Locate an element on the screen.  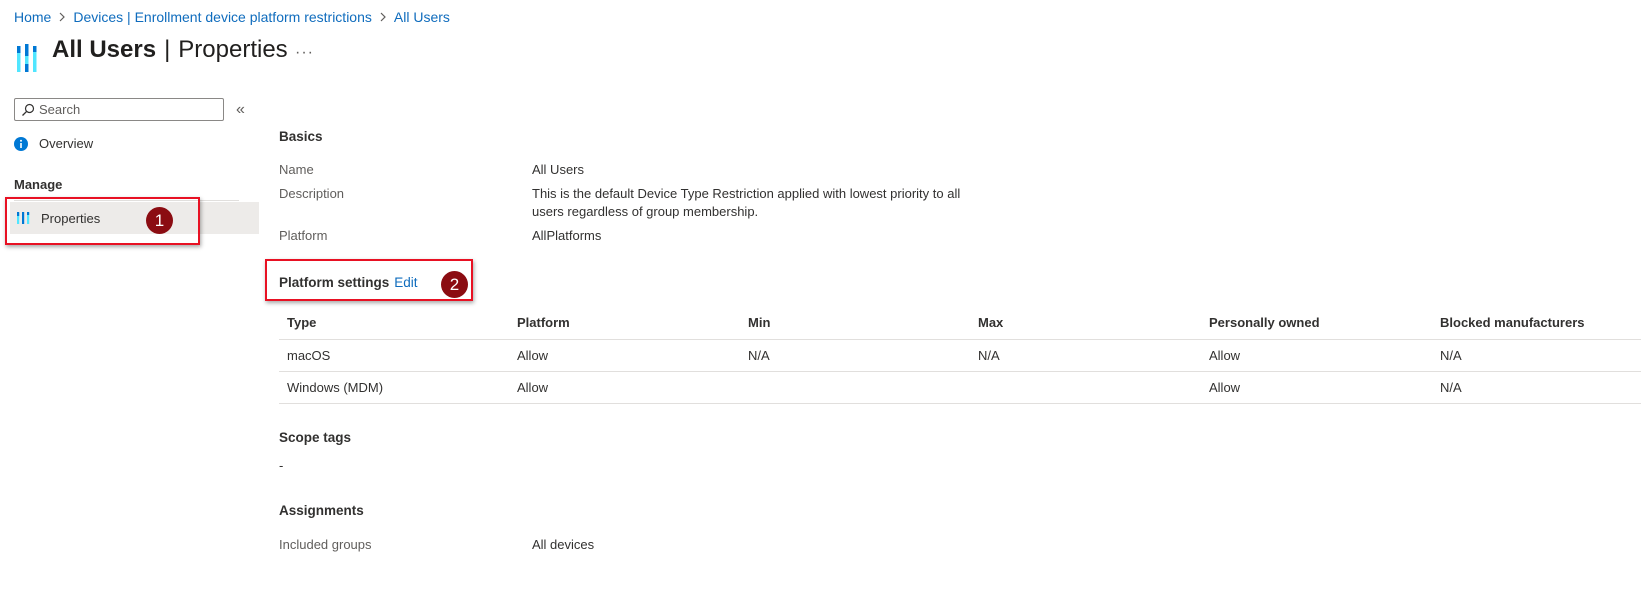
sidebar-item-overview: Overview is located at coordinates (53, 143).